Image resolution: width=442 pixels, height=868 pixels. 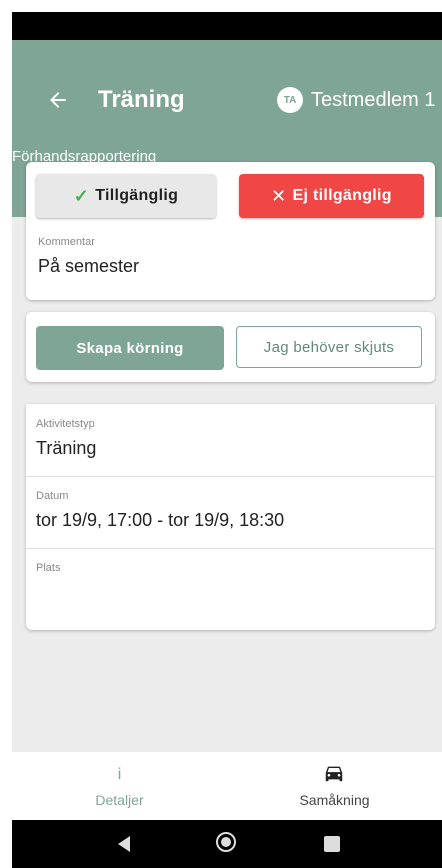 I want to click on comment-label: Kommentar, so click(x=66, y=242).